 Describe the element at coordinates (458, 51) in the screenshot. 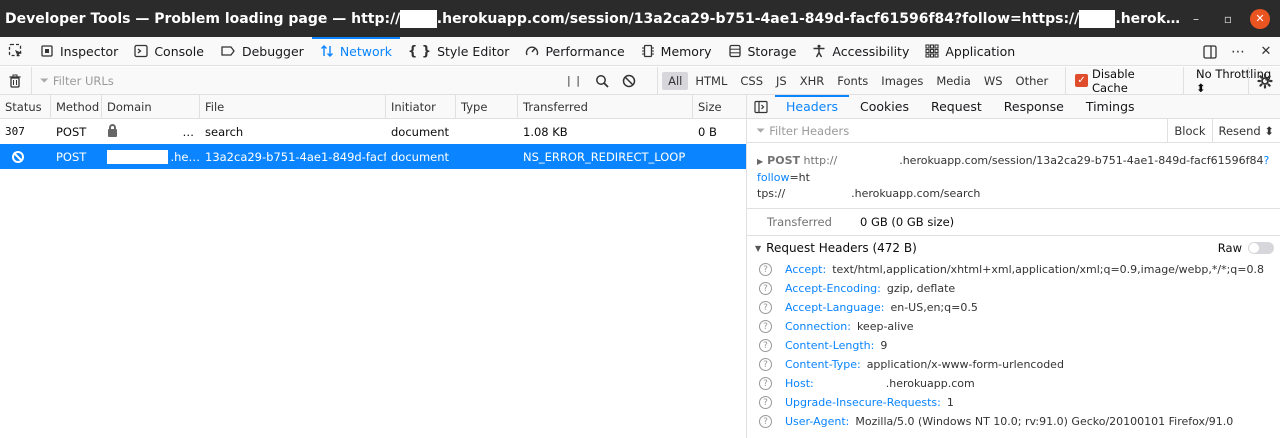

I see `tab-style-editor: { } Style Editor` at that location.